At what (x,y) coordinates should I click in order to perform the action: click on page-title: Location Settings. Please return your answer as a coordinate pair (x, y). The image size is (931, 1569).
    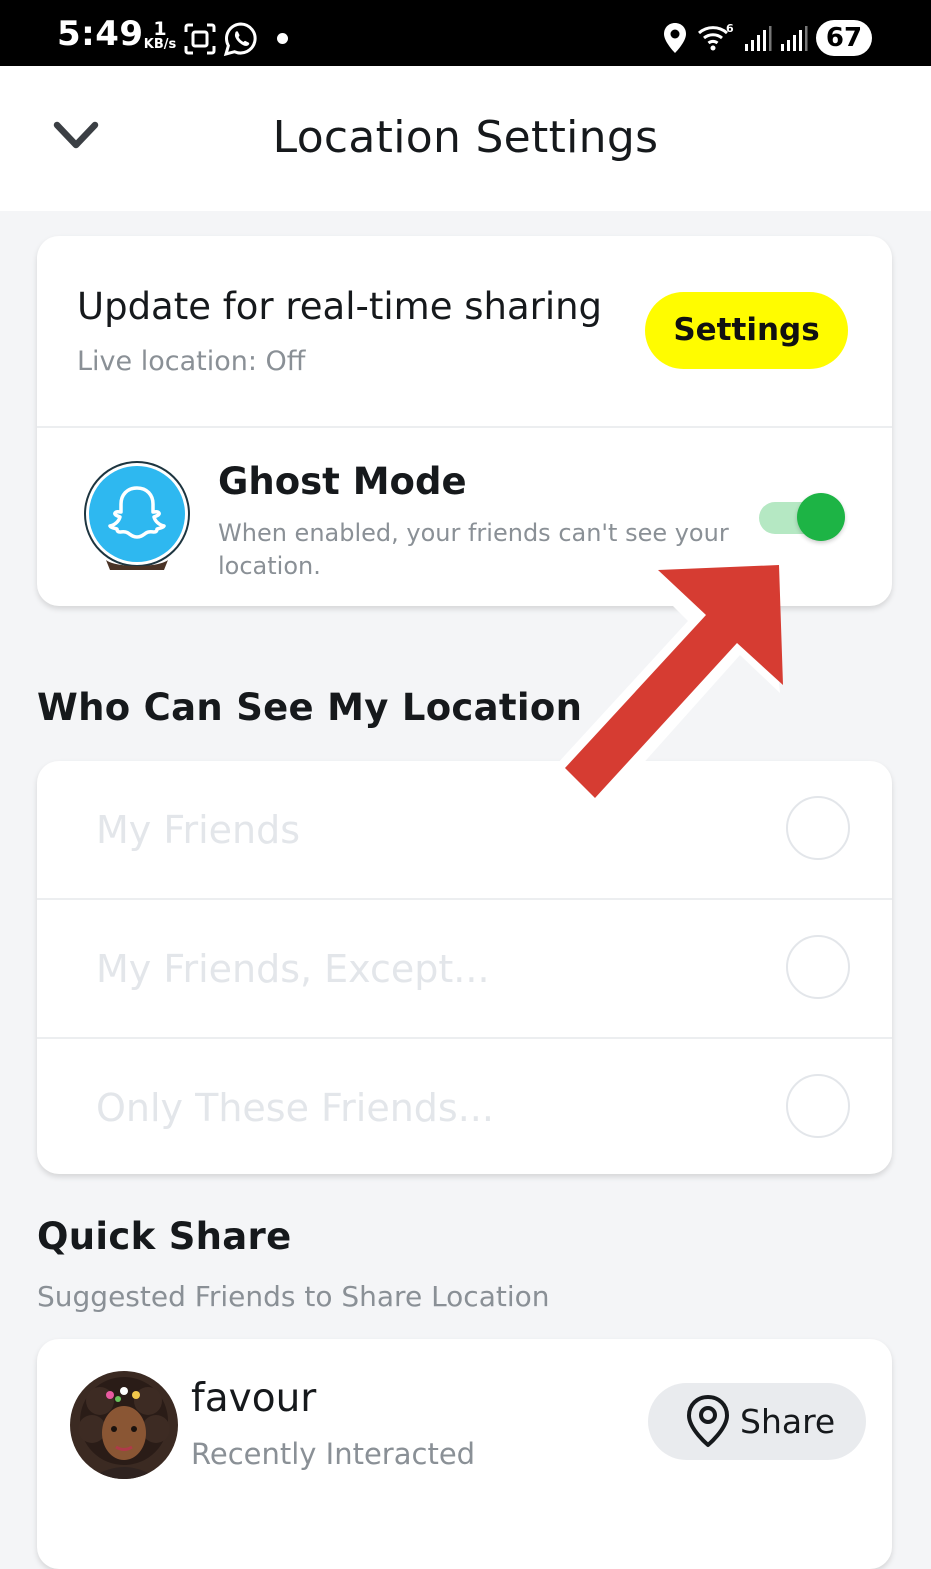
    Looking at the image, I should click on (465, 137).